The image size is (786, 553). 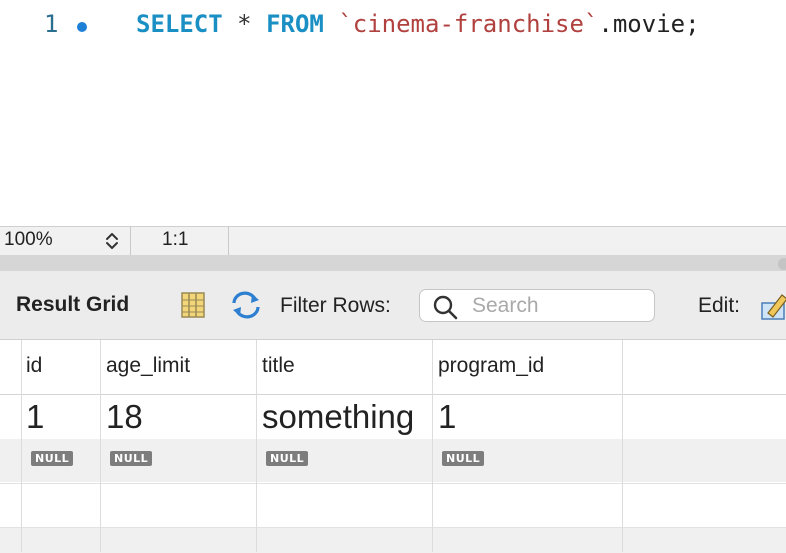 I want to click on schema-name: `cinema-franchise`, so click(x=468, y=24).